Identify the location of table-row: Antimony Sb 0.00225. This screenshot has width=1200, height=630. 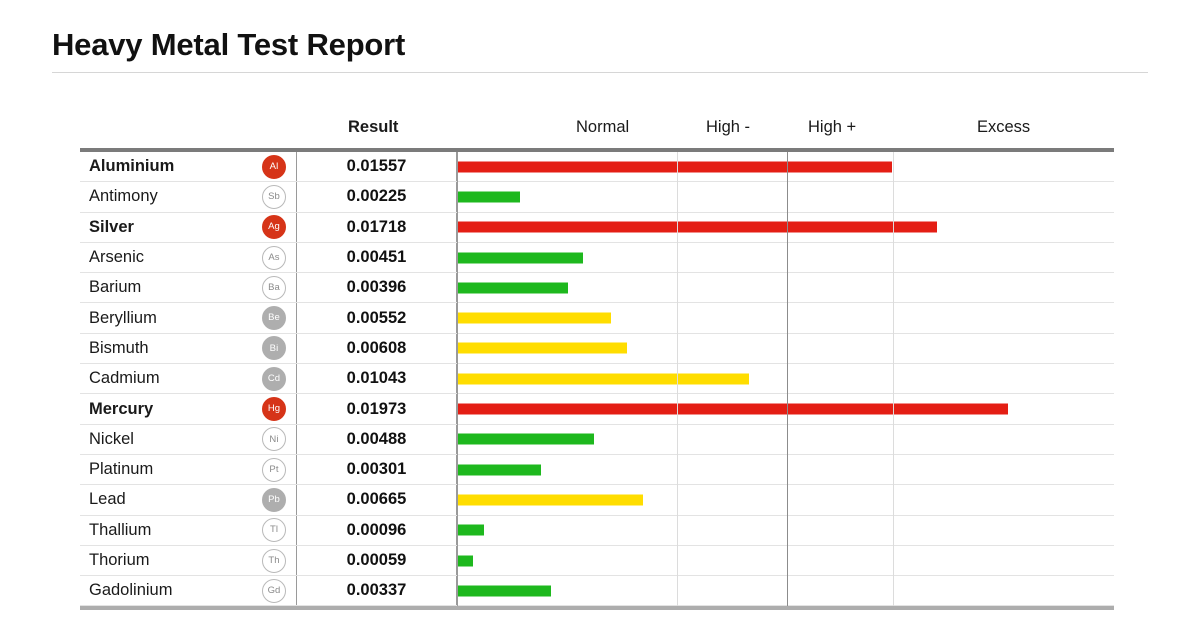
(597, 197).